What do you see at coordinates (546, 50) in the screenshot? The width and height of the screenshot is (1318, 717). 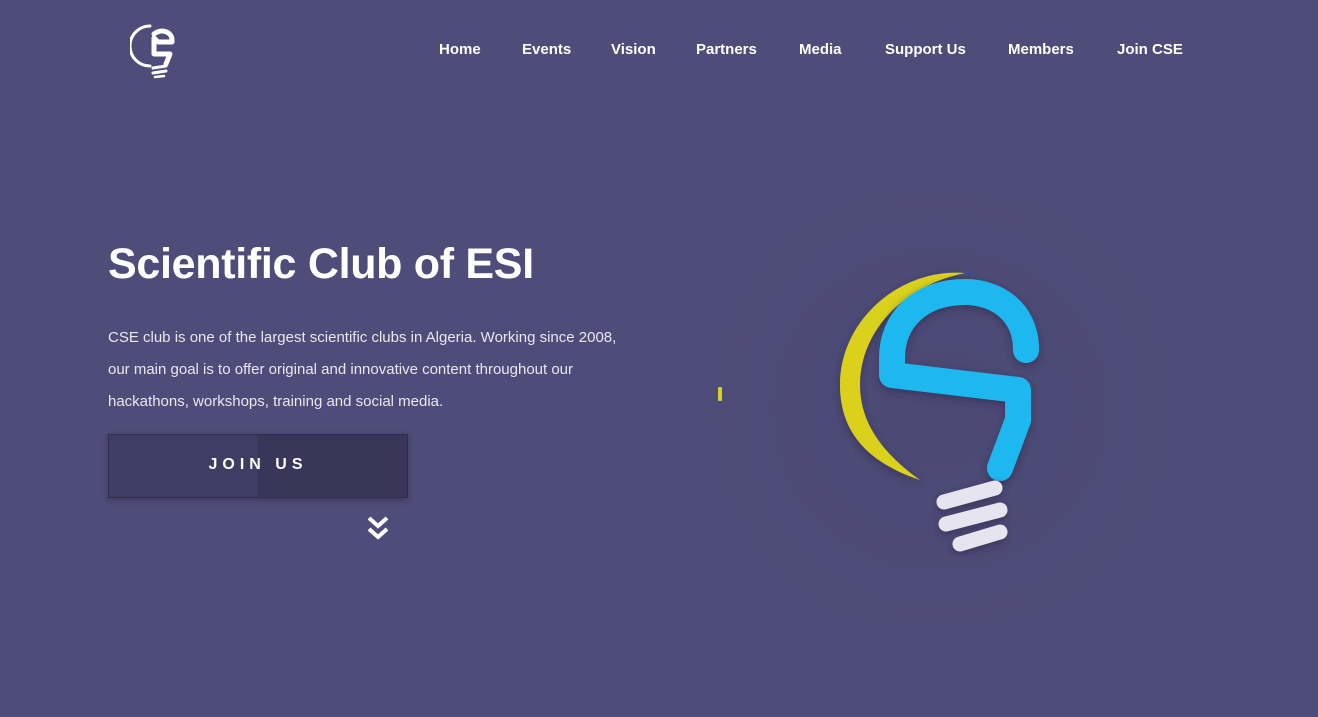 I see `nav-item-events: Events` at bounding box center [546, 50].